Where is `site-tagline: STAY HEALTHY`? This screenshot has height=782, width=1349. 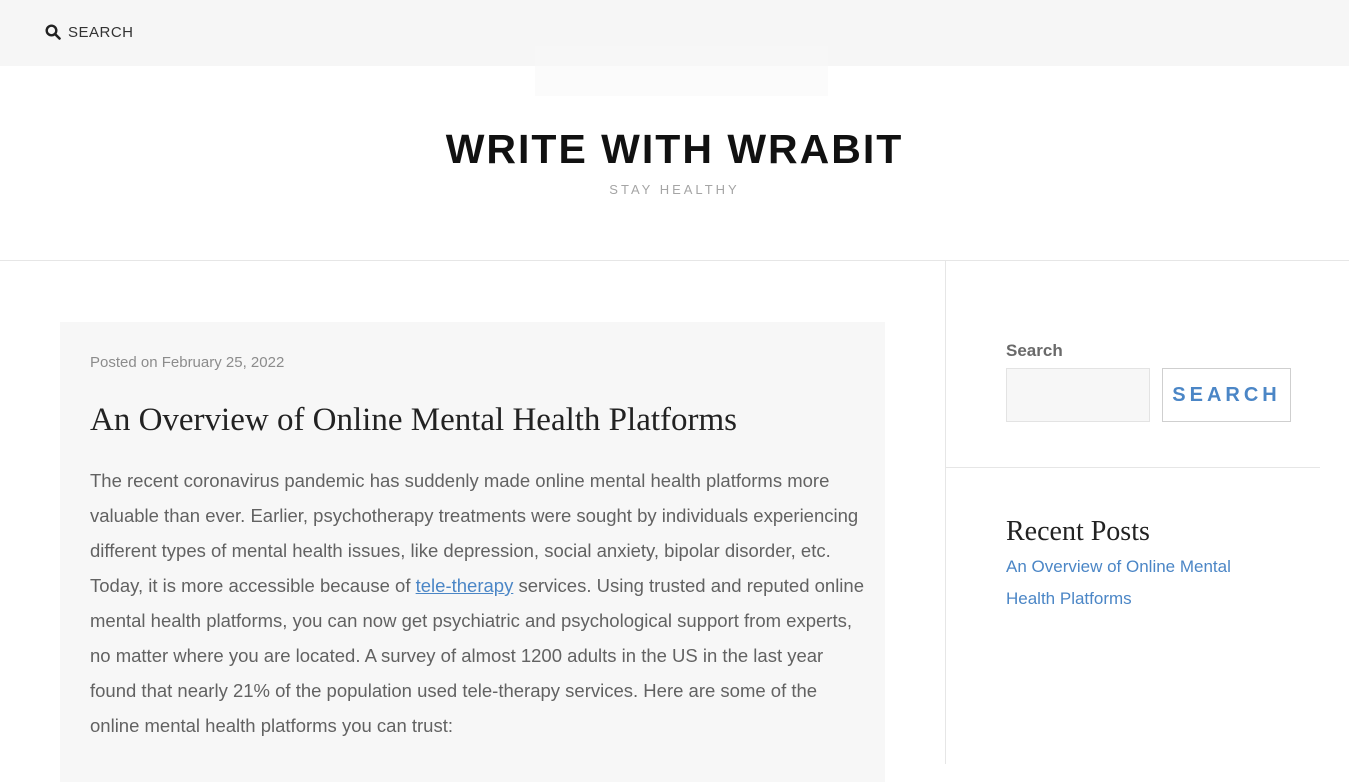
site-tagline: STAY HEALTHY is located at coordinates (674, 189).